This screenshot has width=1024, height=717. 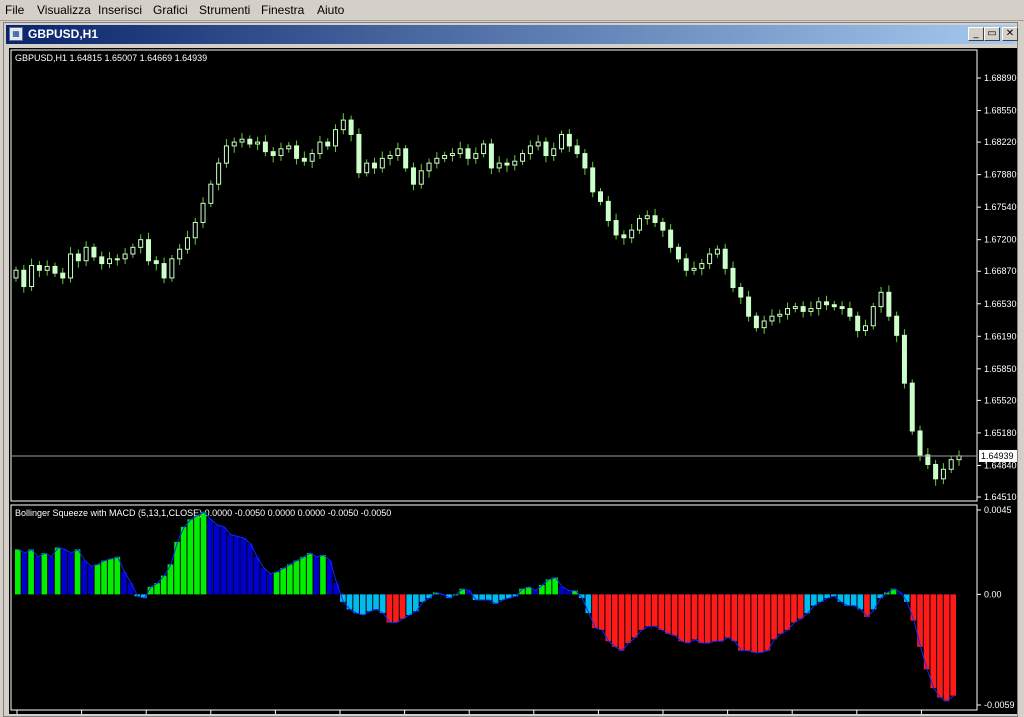 I want to click on price-tick-label: 1.66530, so click(x=1000, y=304).